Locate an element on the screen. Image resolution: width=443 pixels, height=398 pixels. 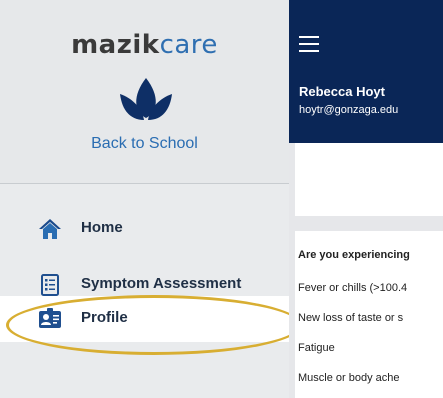
question-title: Are you experiencing is located at coordinates (354, 255).